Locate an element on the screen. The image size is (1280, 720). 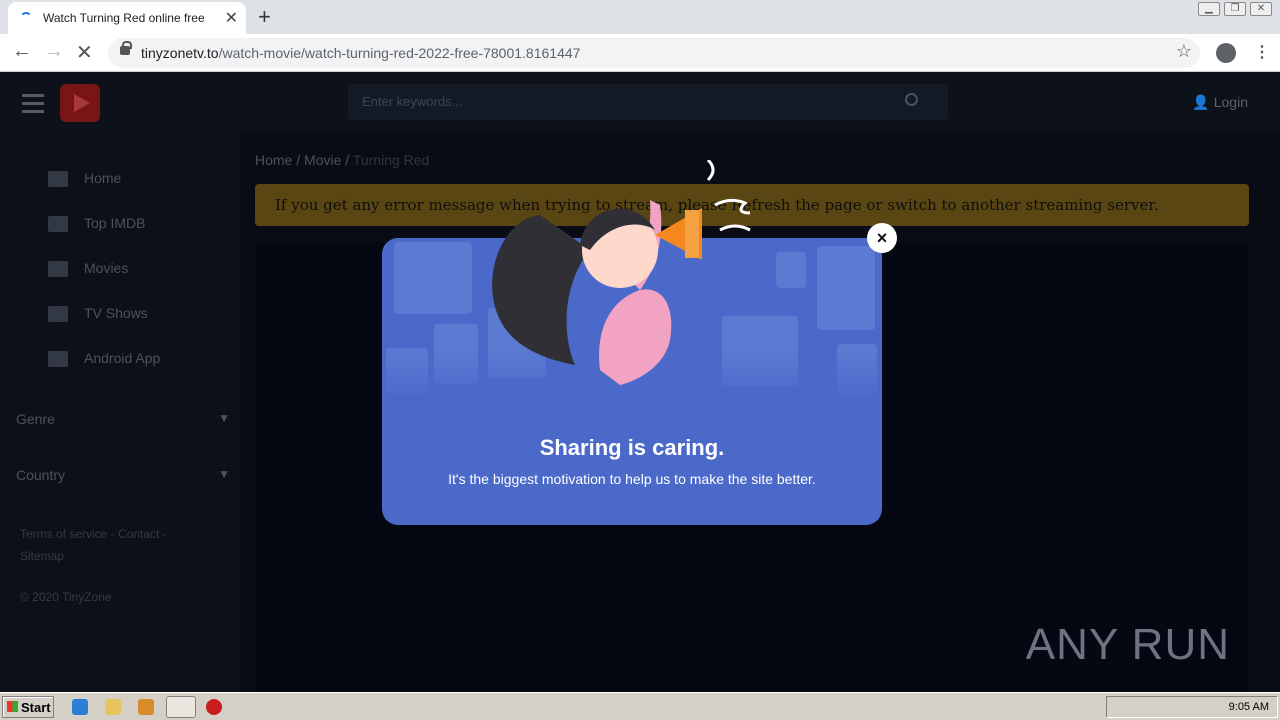
stop-icon: ✕ is located at coordinates (84, 52).